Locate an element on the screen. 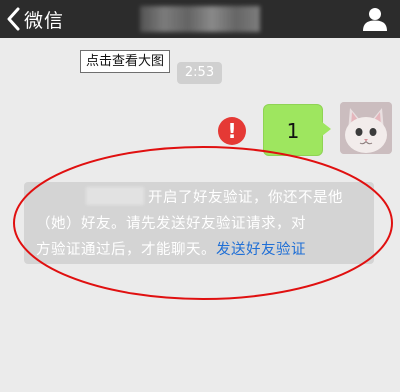  send-friend-request-link: 发送好友验证 is located at coordinates (261, 250).